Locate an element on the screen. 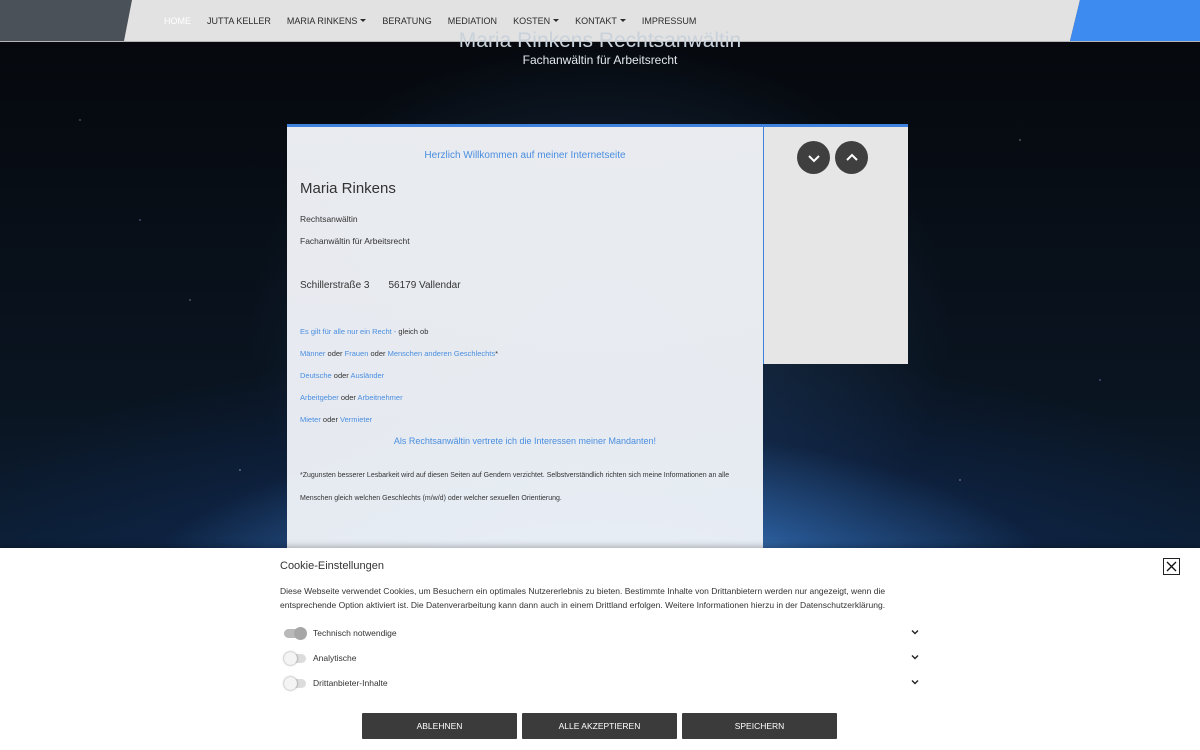 This screenshot has height=750, width=1200. reject-button: ABLEHNEN is located at coordinates (439, 726).